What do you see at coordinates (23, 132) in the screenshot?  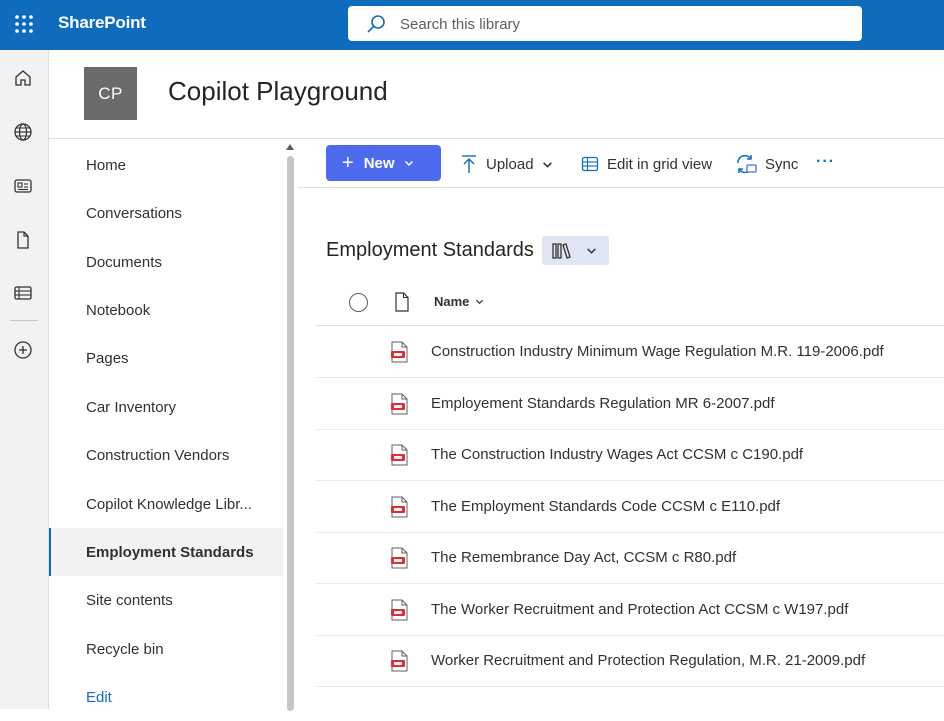 I see `globe-icon` at bounding box center [23, 132].